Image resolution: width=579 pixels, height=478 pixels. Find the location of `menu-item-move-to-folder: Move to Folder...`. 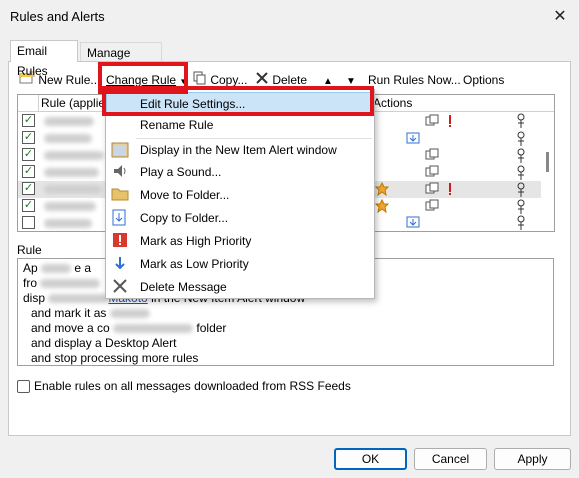

menu-item-move-to-folder: Move to Folder... is located at coordinates (240, 195).